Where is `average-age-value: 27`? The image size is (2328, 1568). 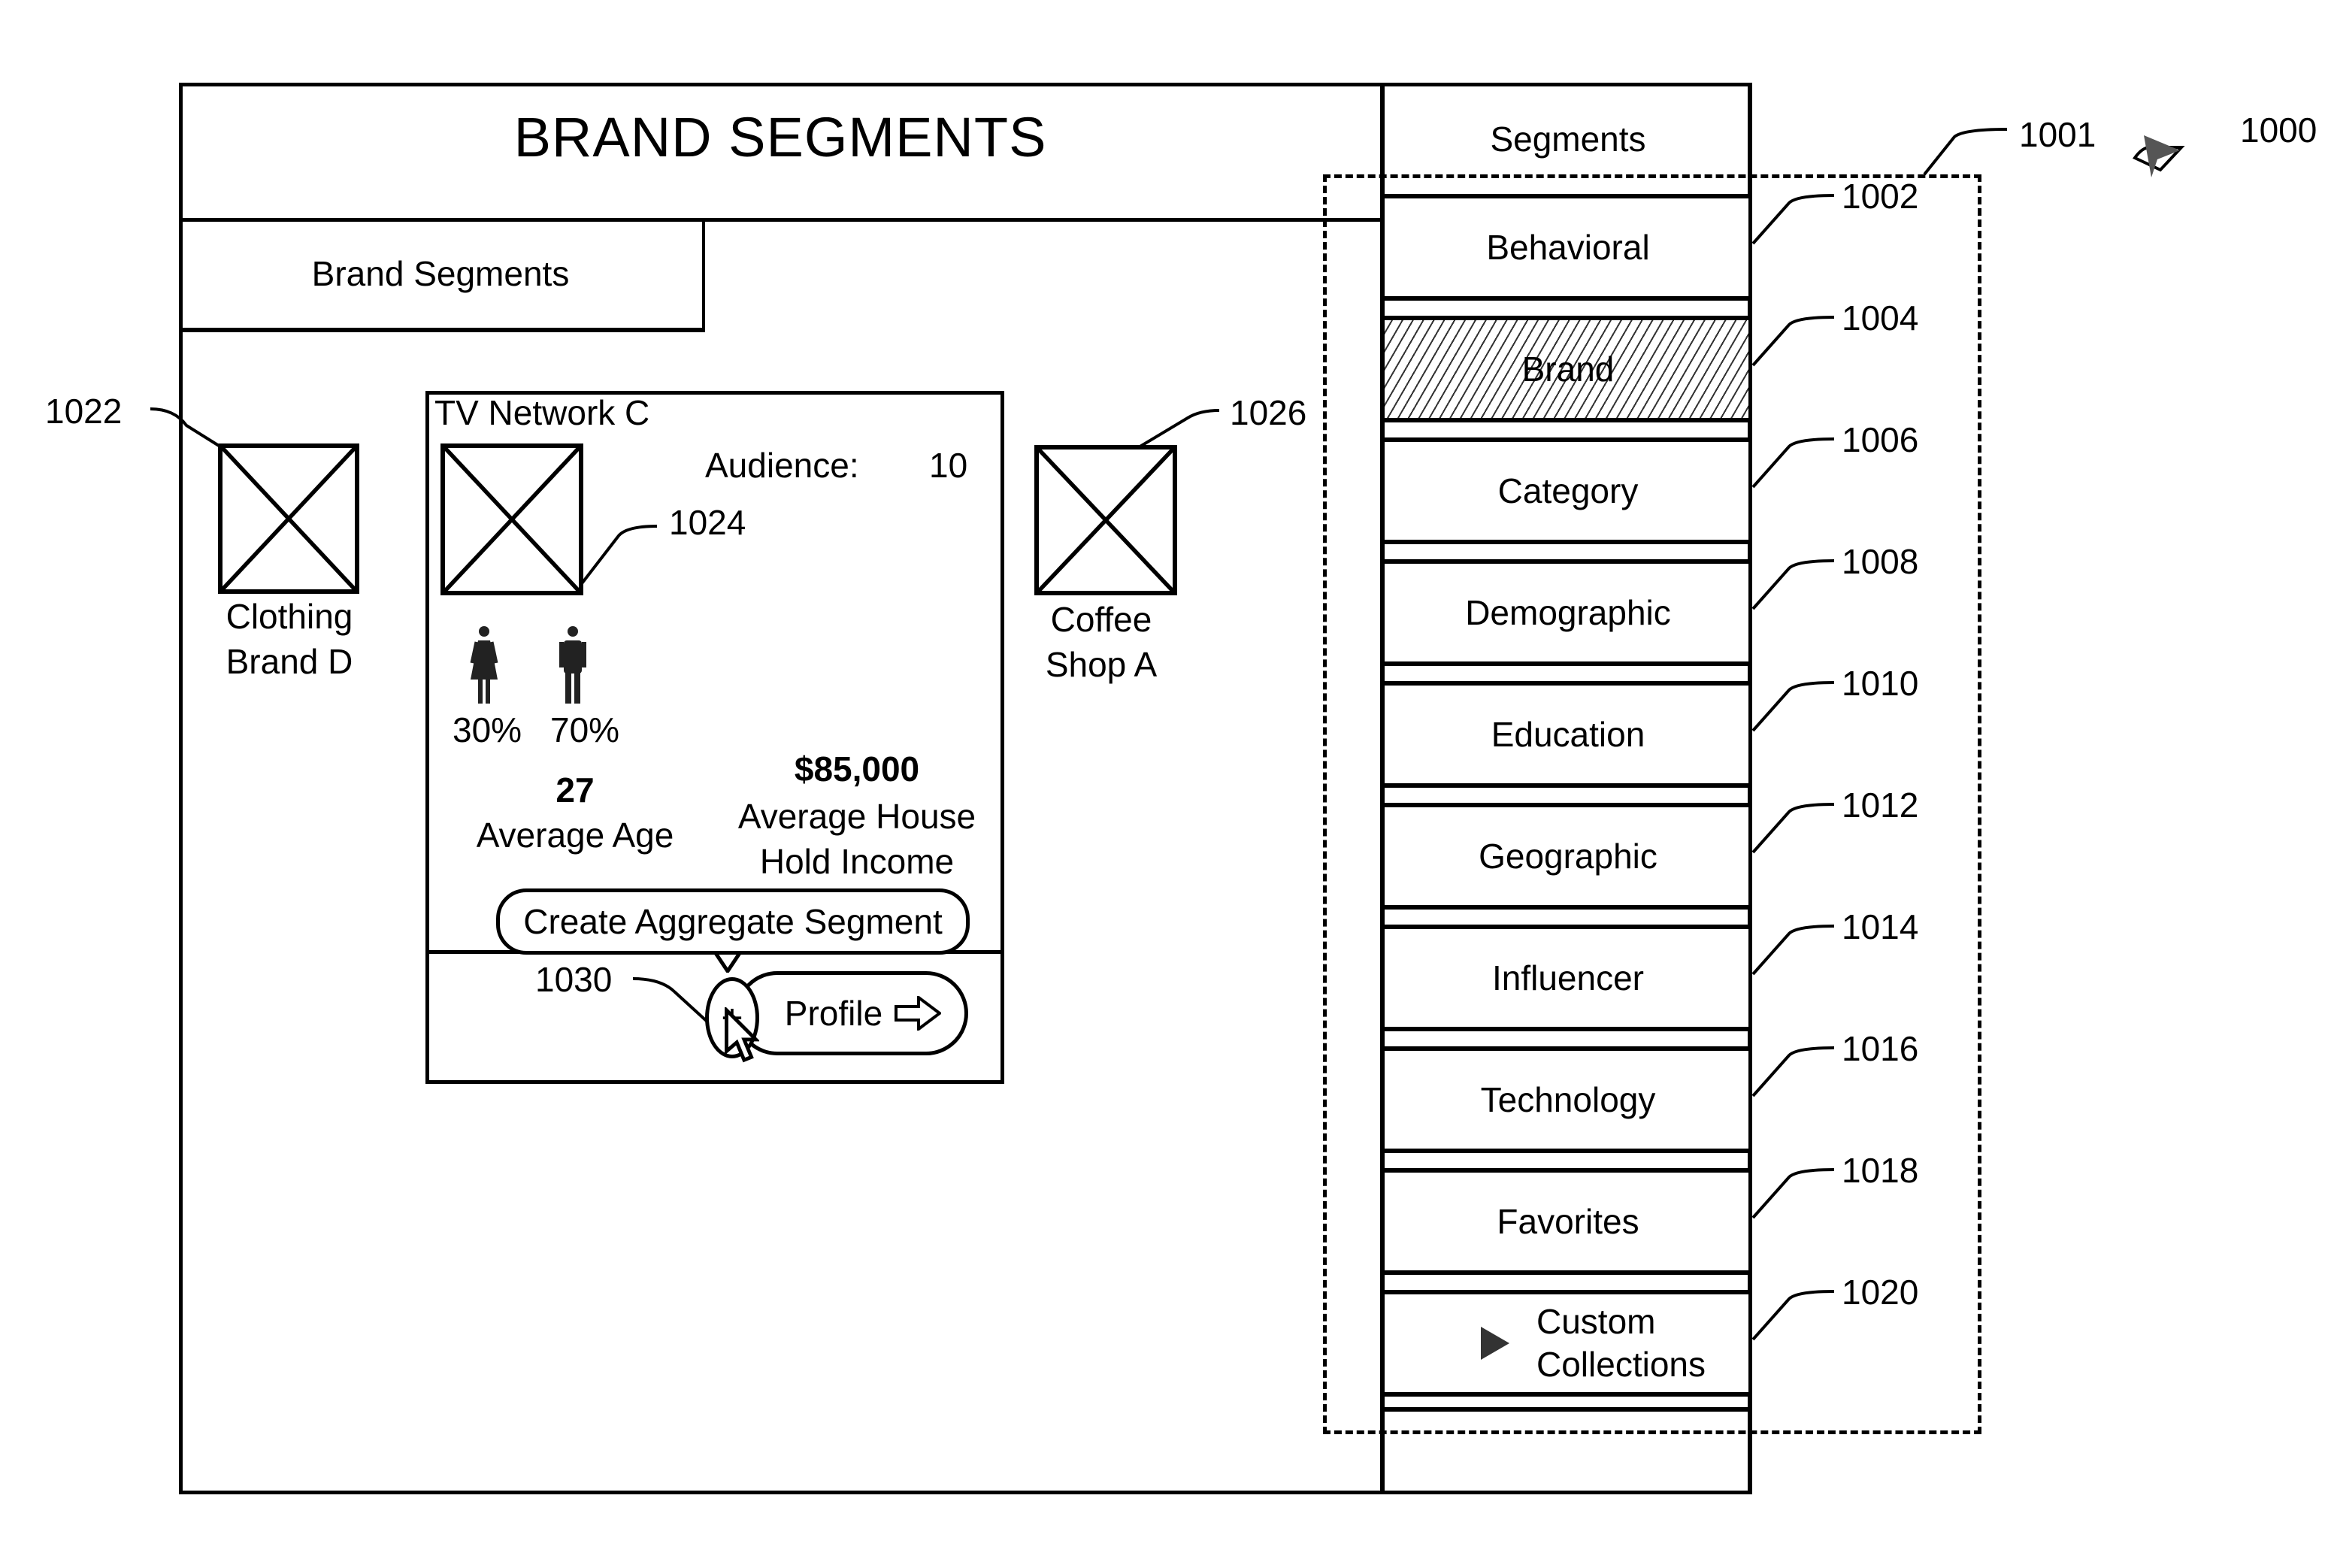 average-age-value: 27 is located at coordinates (575, 790).